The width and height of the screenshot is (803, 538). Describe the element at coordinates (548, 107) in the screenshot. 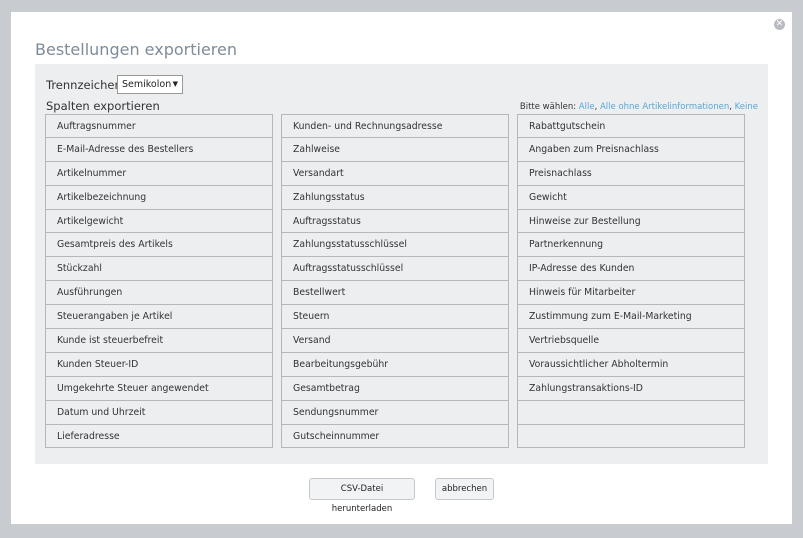

I see `choose-label: Bitte wählen:` at that location.